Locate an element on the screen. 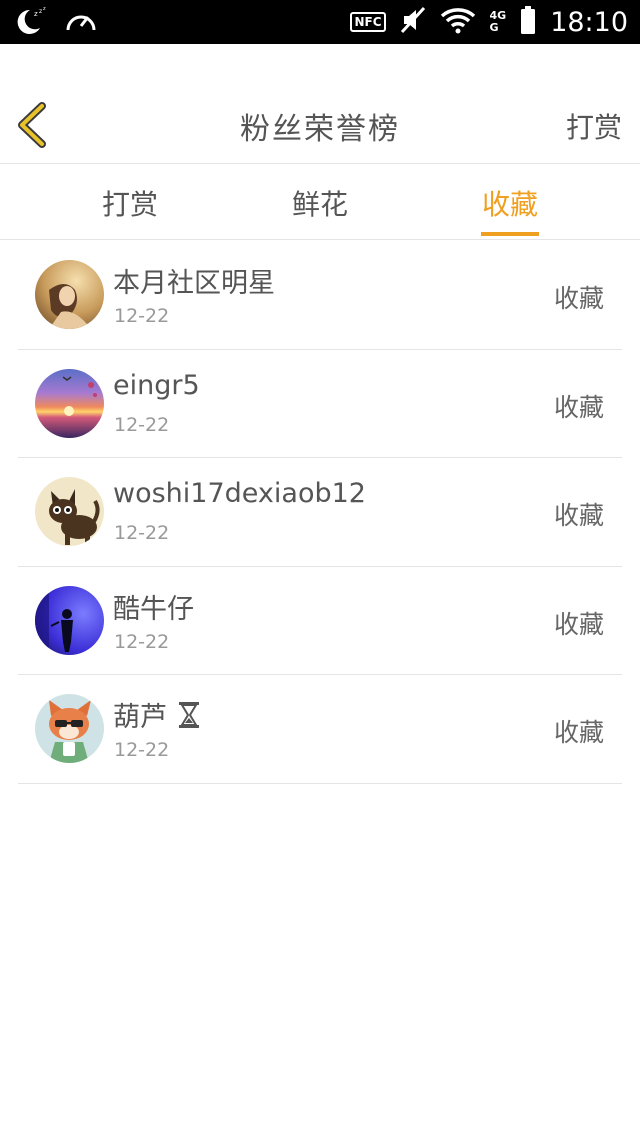 The width and height of the screenshot is (640, 1138). cat-avatar is located at coordinates (69, 511).